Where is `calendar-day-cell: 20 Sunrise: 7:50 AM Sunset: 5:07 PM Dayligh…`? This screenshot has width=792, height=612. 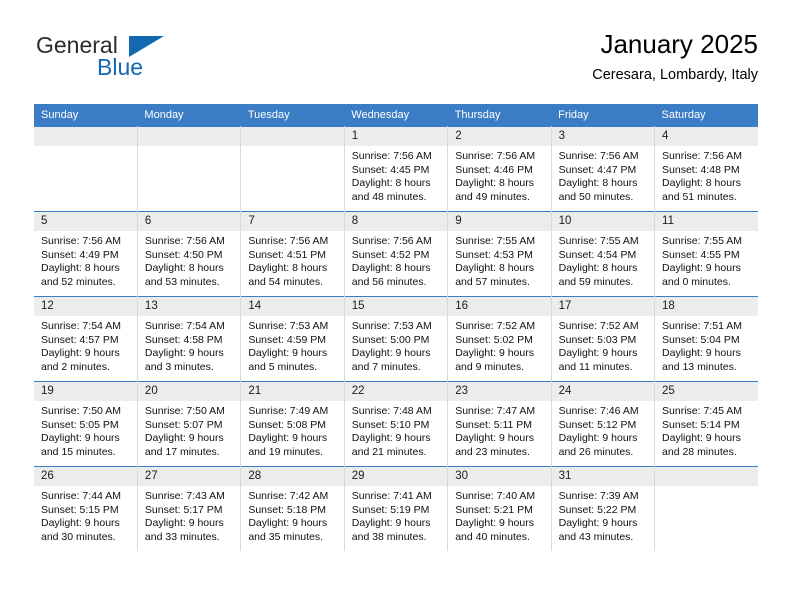
calendar-day-cell: 20 Sunrise: 7:50 AM Sunset: 5:07 PM Dayligh… is located at coordinates (189, 424).